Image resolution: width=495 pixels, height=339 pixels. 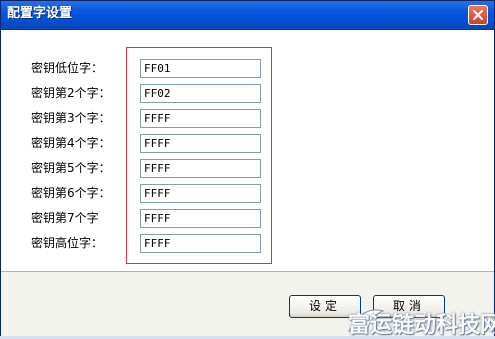 What do you see at coordinates (200, 143) in the screenshot?
I see `field-key-4: FFFF` at bounding box center [200, 143].